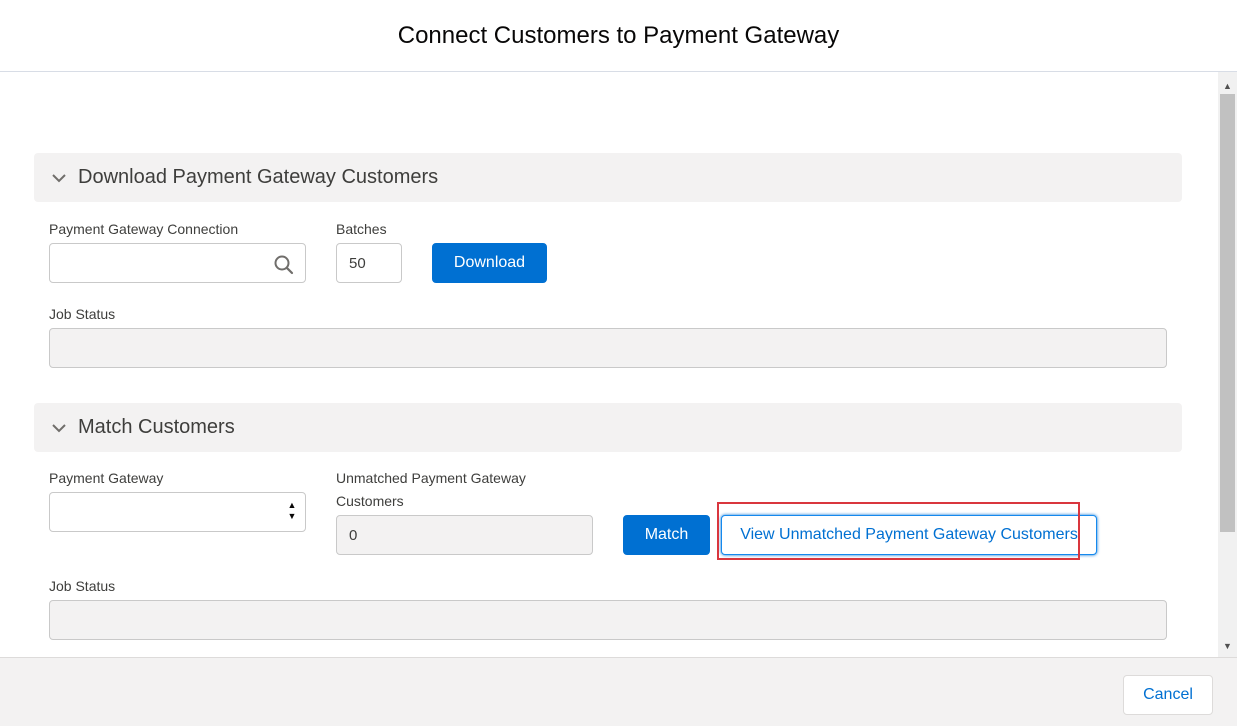 This screenshot has height=726, width=1237. What do you see at coordinates (608, 620) in the screenshot?
I see `job-status-field-match` at bounding box center [608, 620].